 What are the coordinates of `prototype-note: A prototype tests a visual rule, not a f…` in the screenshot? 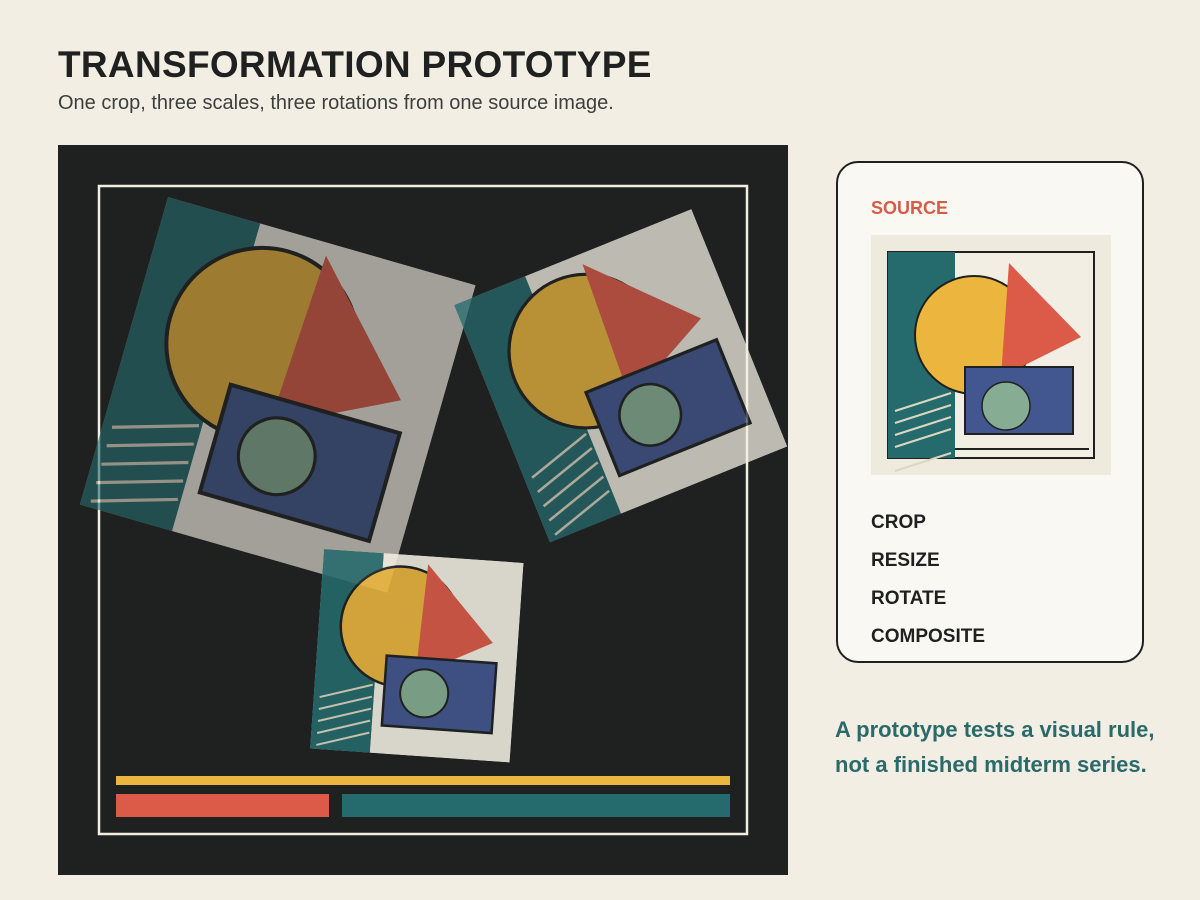 It's located at (1010, 747).